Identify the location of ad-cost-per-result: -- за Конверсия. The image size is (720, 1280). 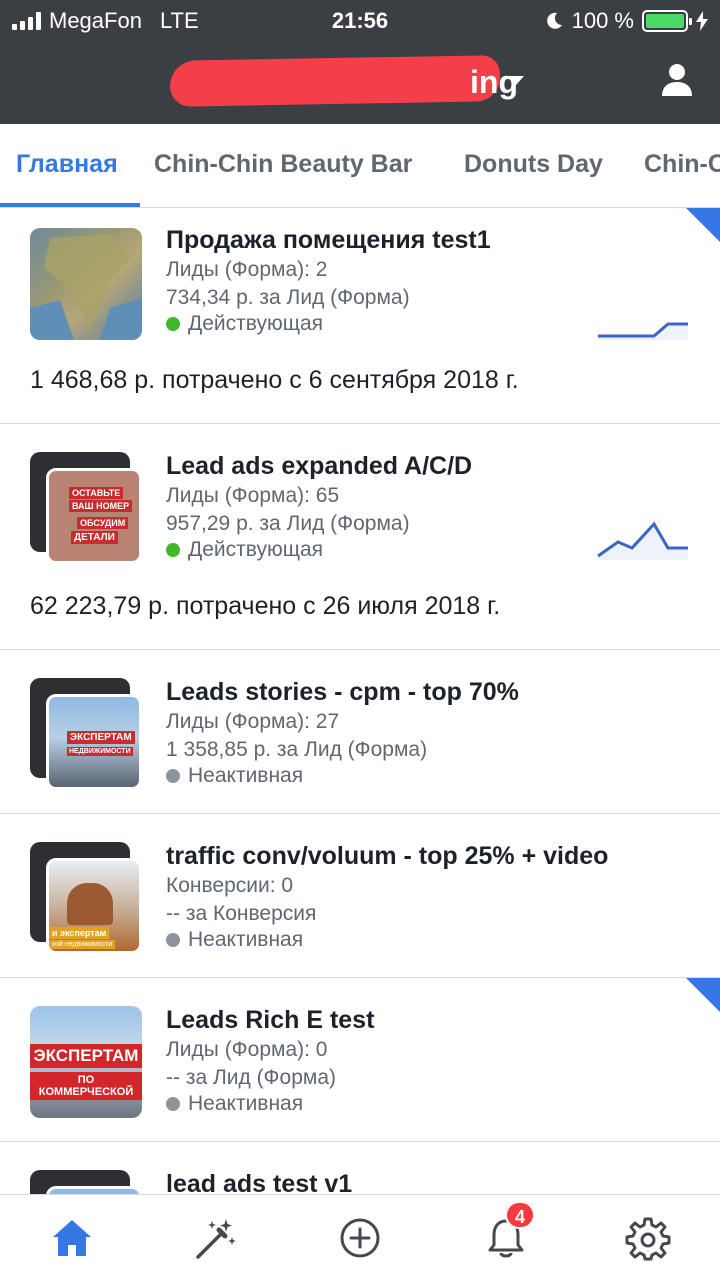
(241, 913).